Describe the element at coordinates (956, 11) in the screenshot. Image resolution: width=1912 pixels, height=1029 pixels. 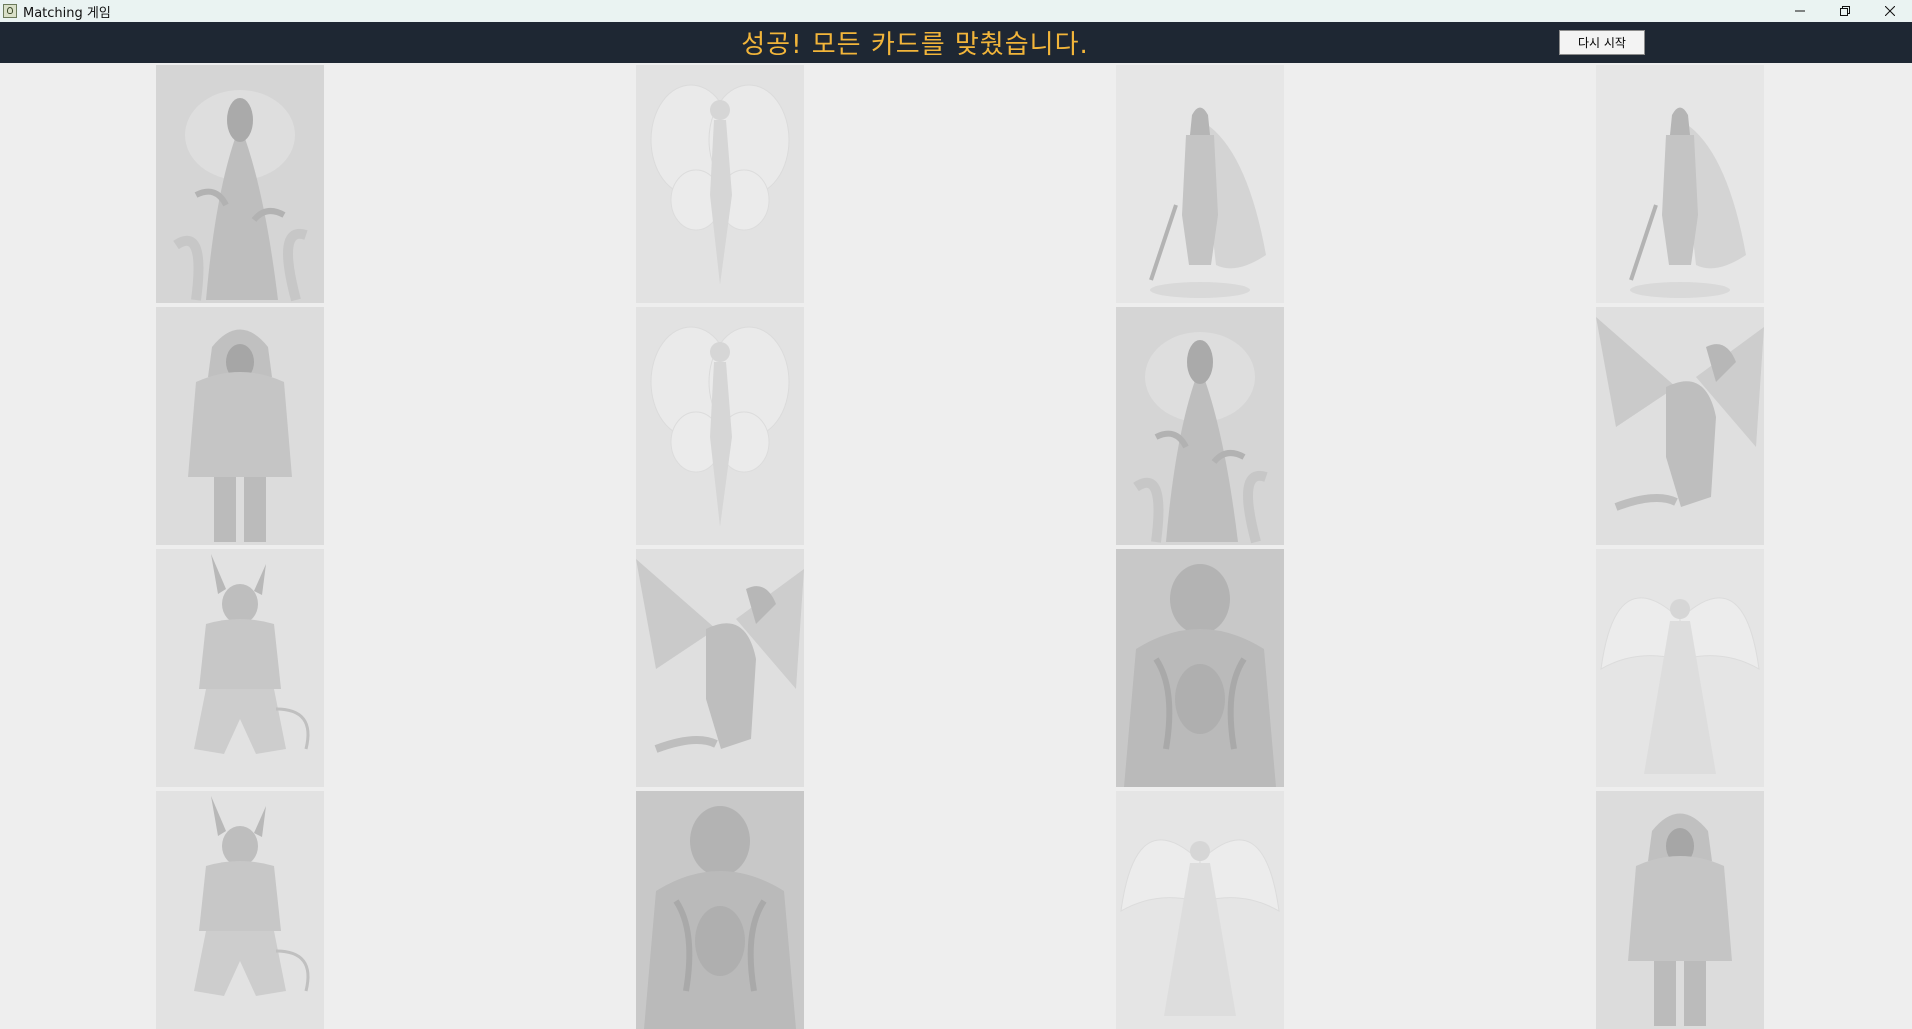
I see `window-titlebar: Matching 게임` at that location.